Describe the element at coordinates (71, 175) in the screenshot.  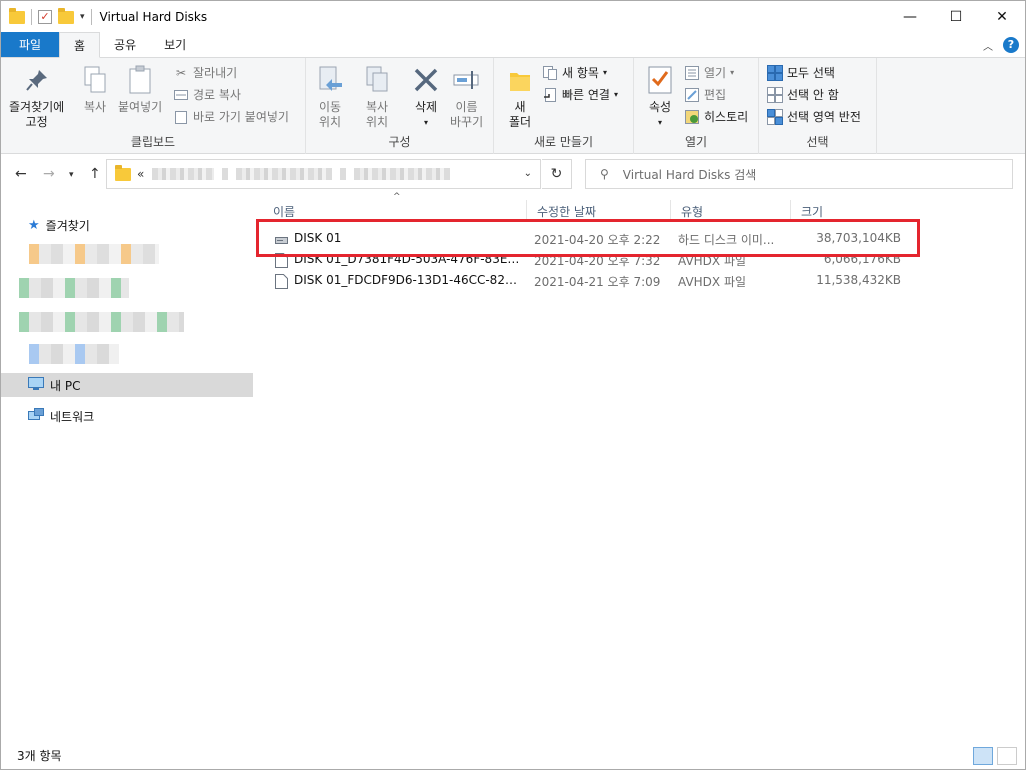
I see `recent-locations-icon: ▾` at that location.